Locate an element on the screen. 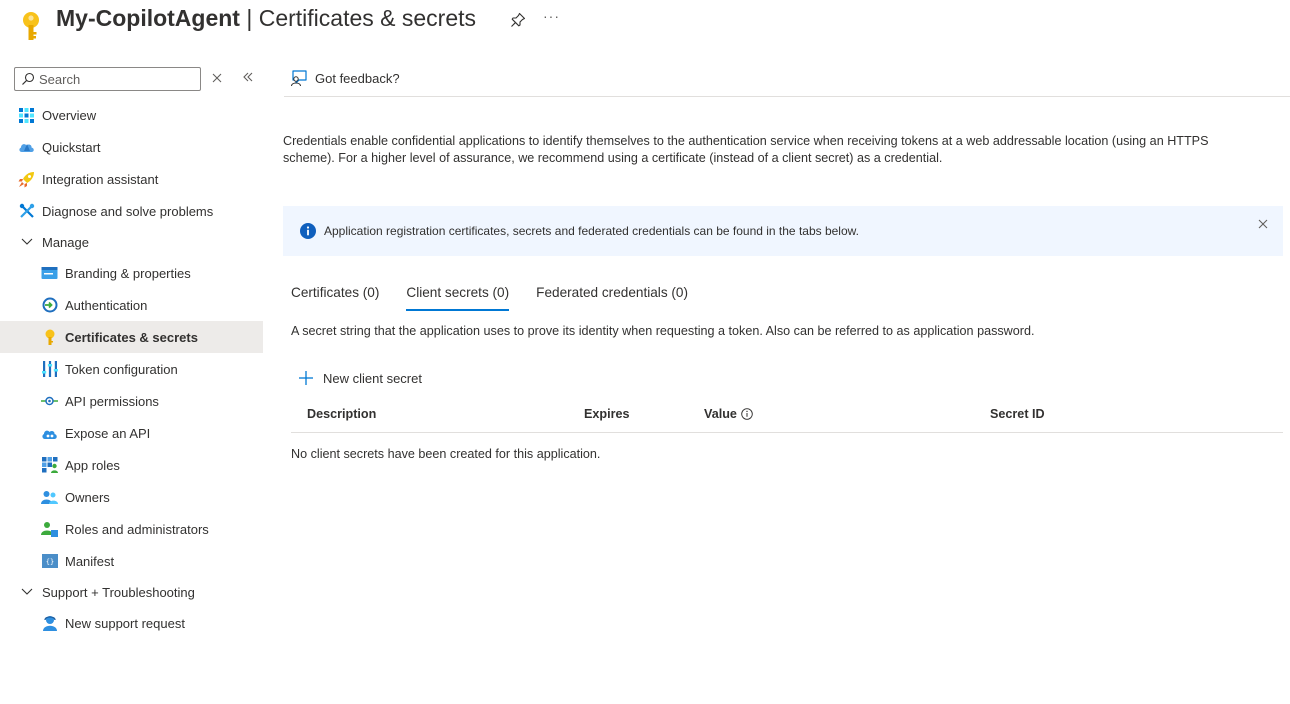 This screenshot has height=704, width=1290. app-roles-icon is located at coordinates (49, 465).